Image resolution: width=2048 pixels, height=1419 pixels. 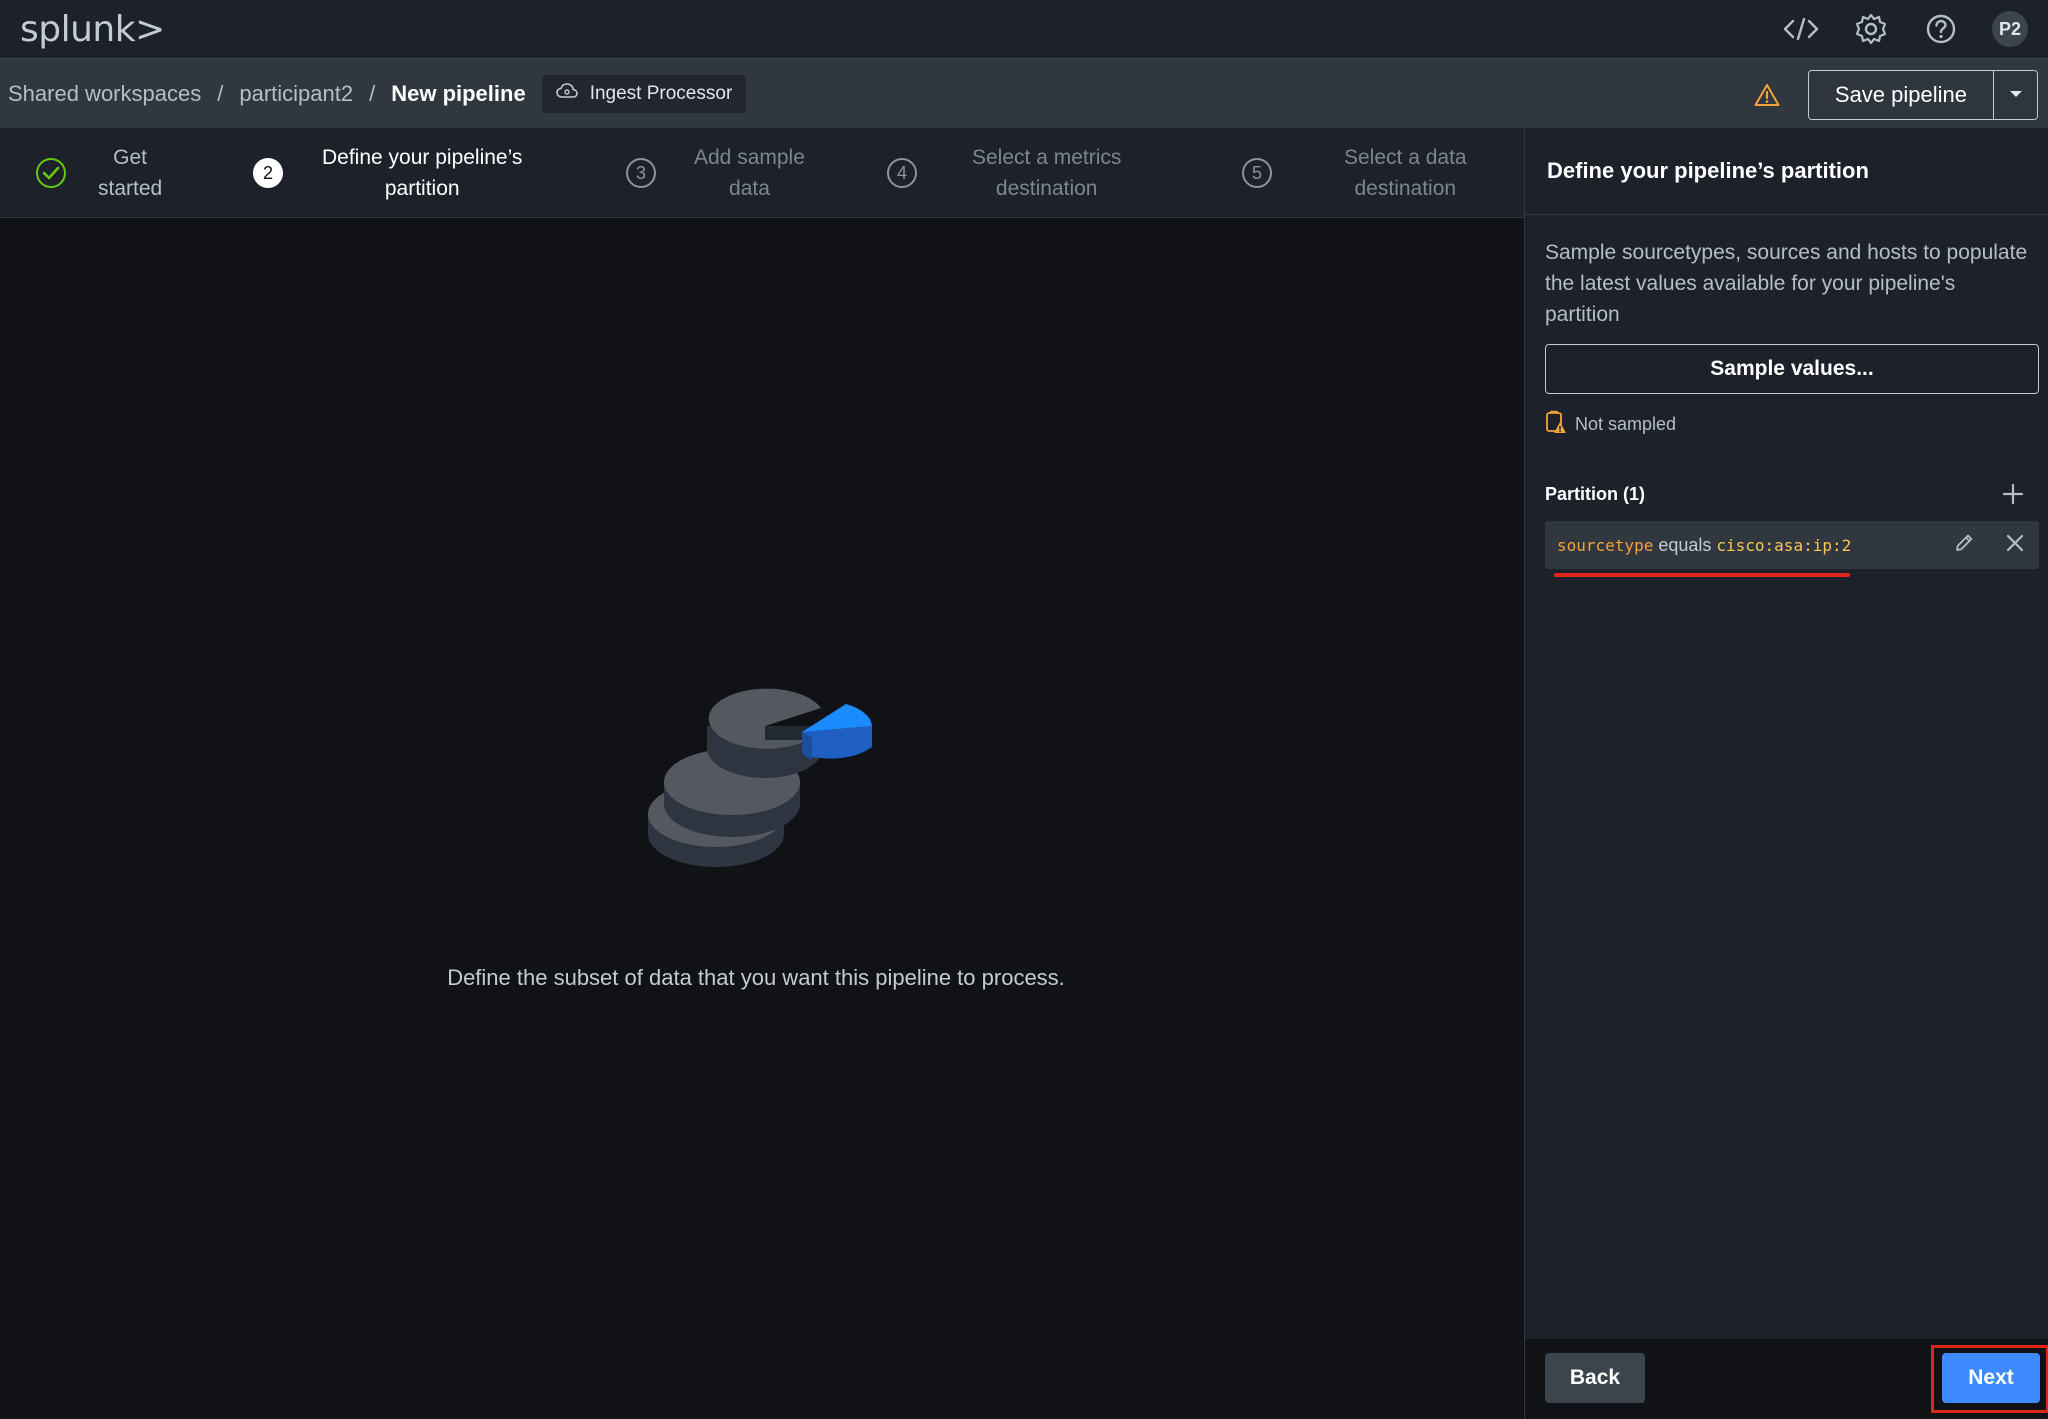 What do you see at coordinates (422, 188) in the screenshot?
I see `step-label-line: partition` at bounding box center [422, 188].